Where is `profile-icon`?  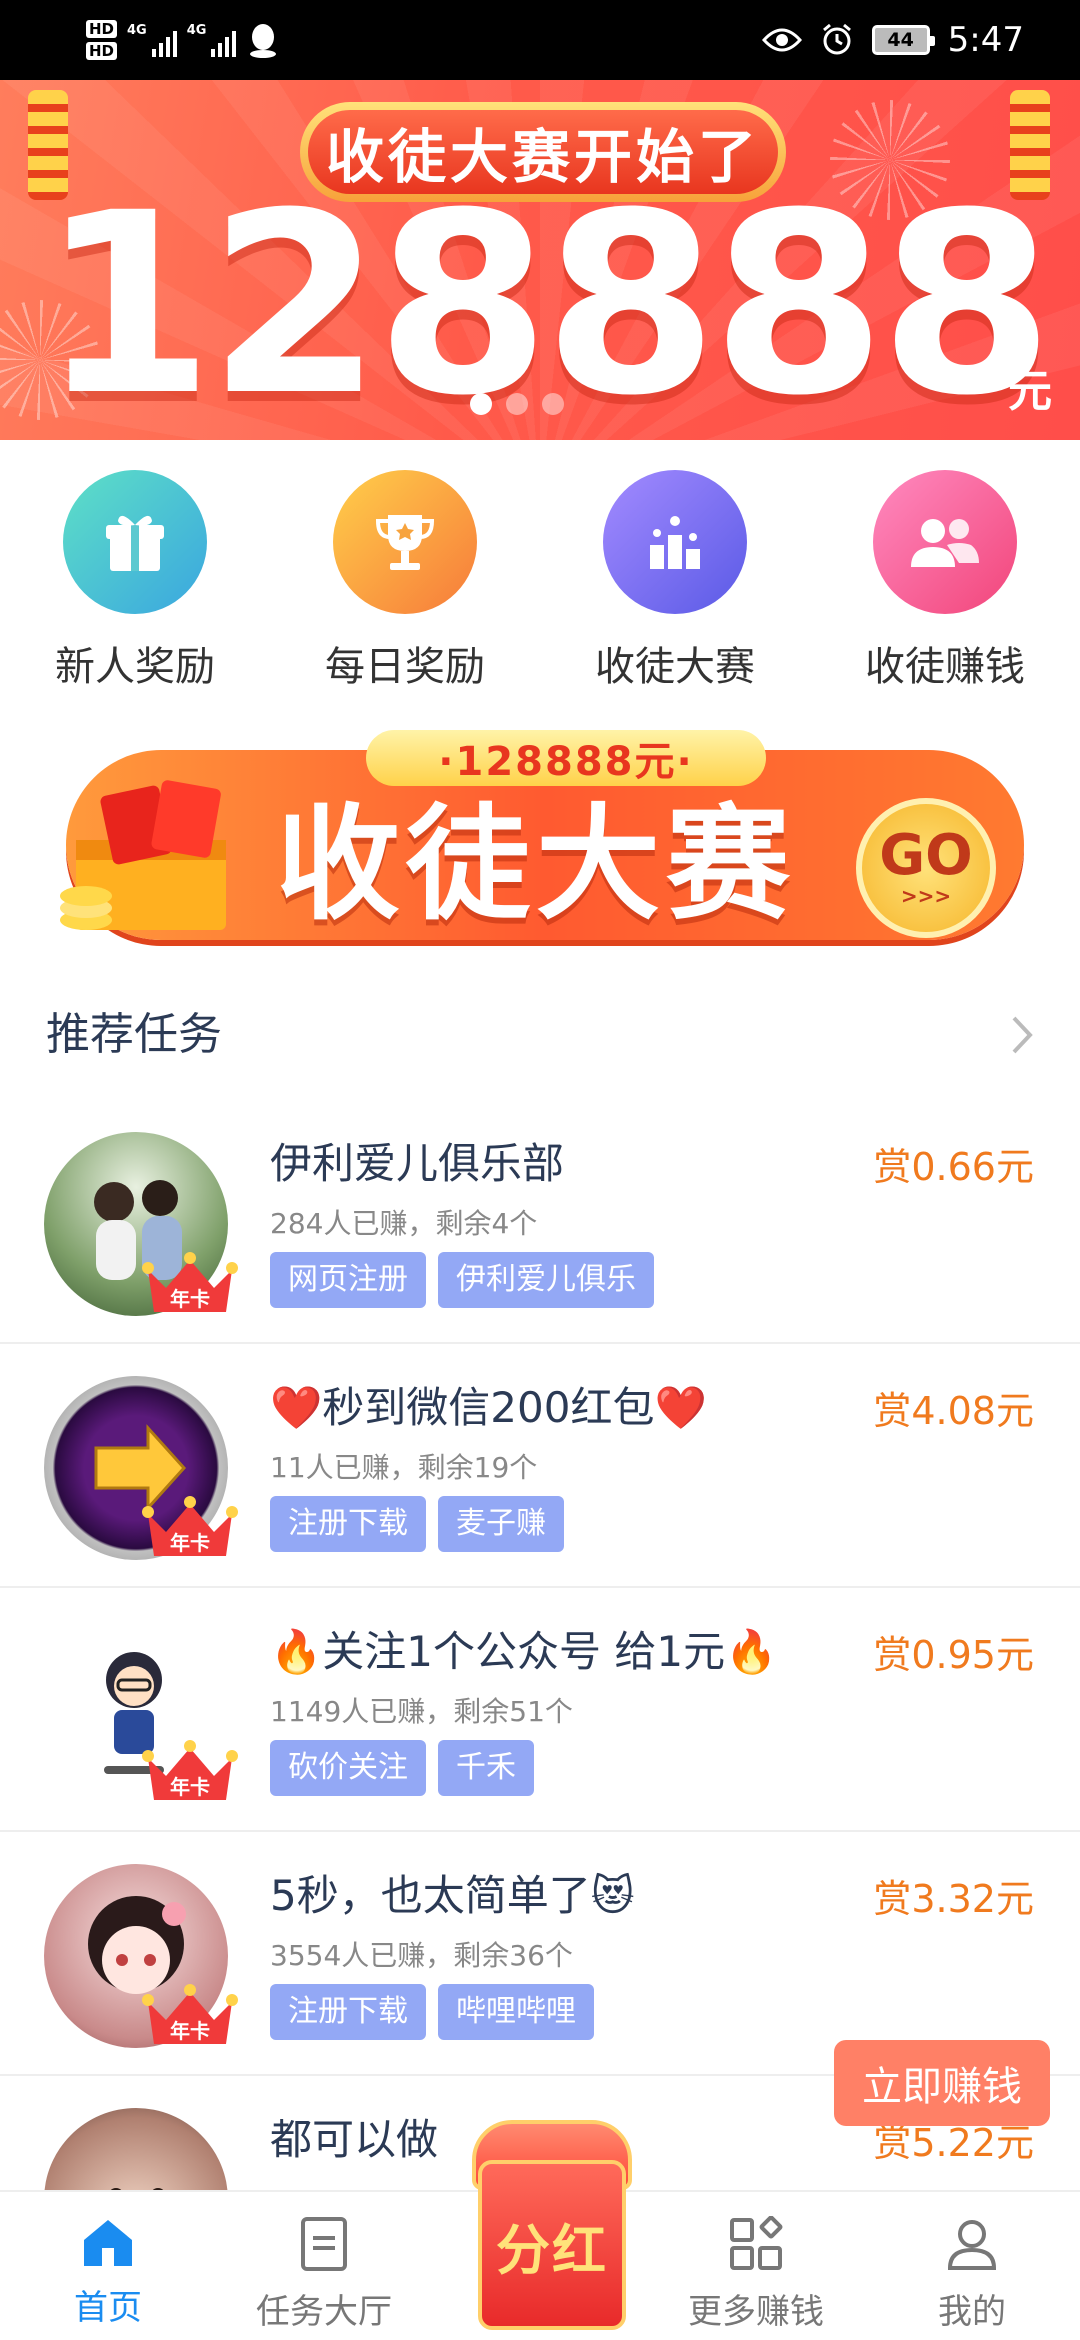
profile-icon is located at coordinates (972, 2245).